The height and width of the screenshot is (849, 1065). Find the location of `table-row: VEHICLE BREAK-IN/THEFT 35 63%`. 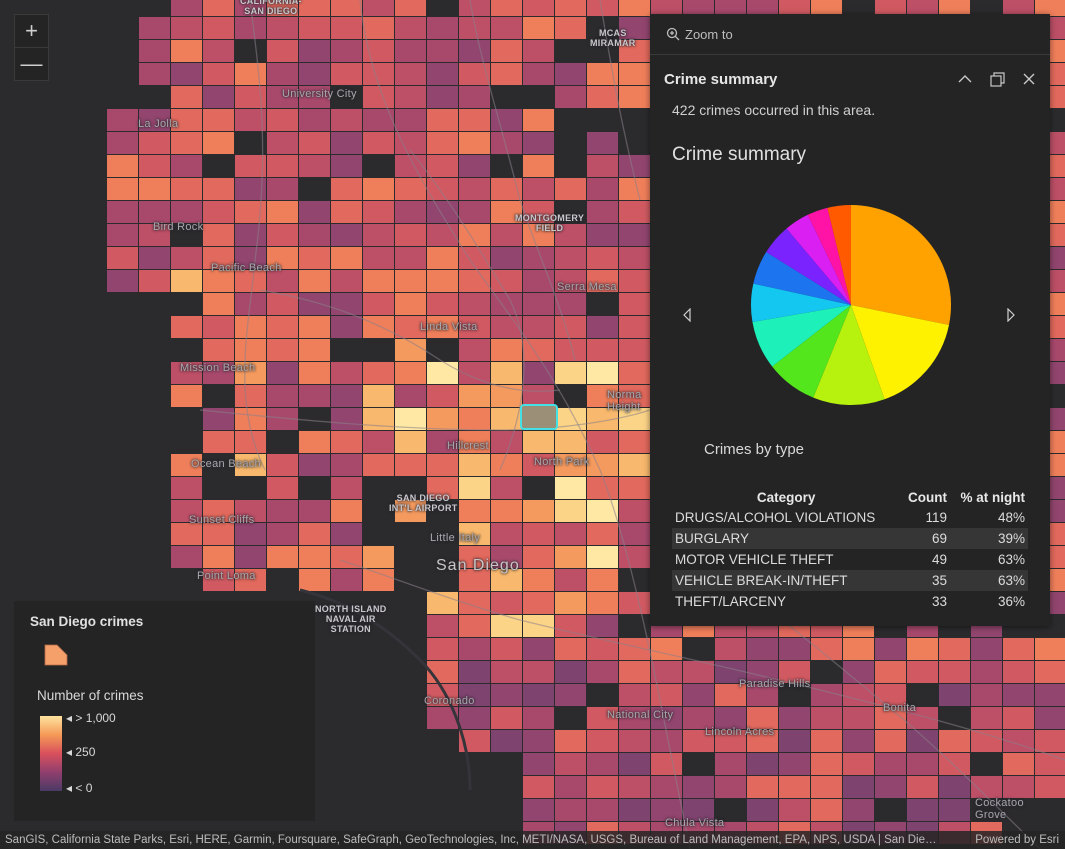

table-row: VEHICLE BREAK-IN/THEFT 35 63% is located at coordinates (850, 580).